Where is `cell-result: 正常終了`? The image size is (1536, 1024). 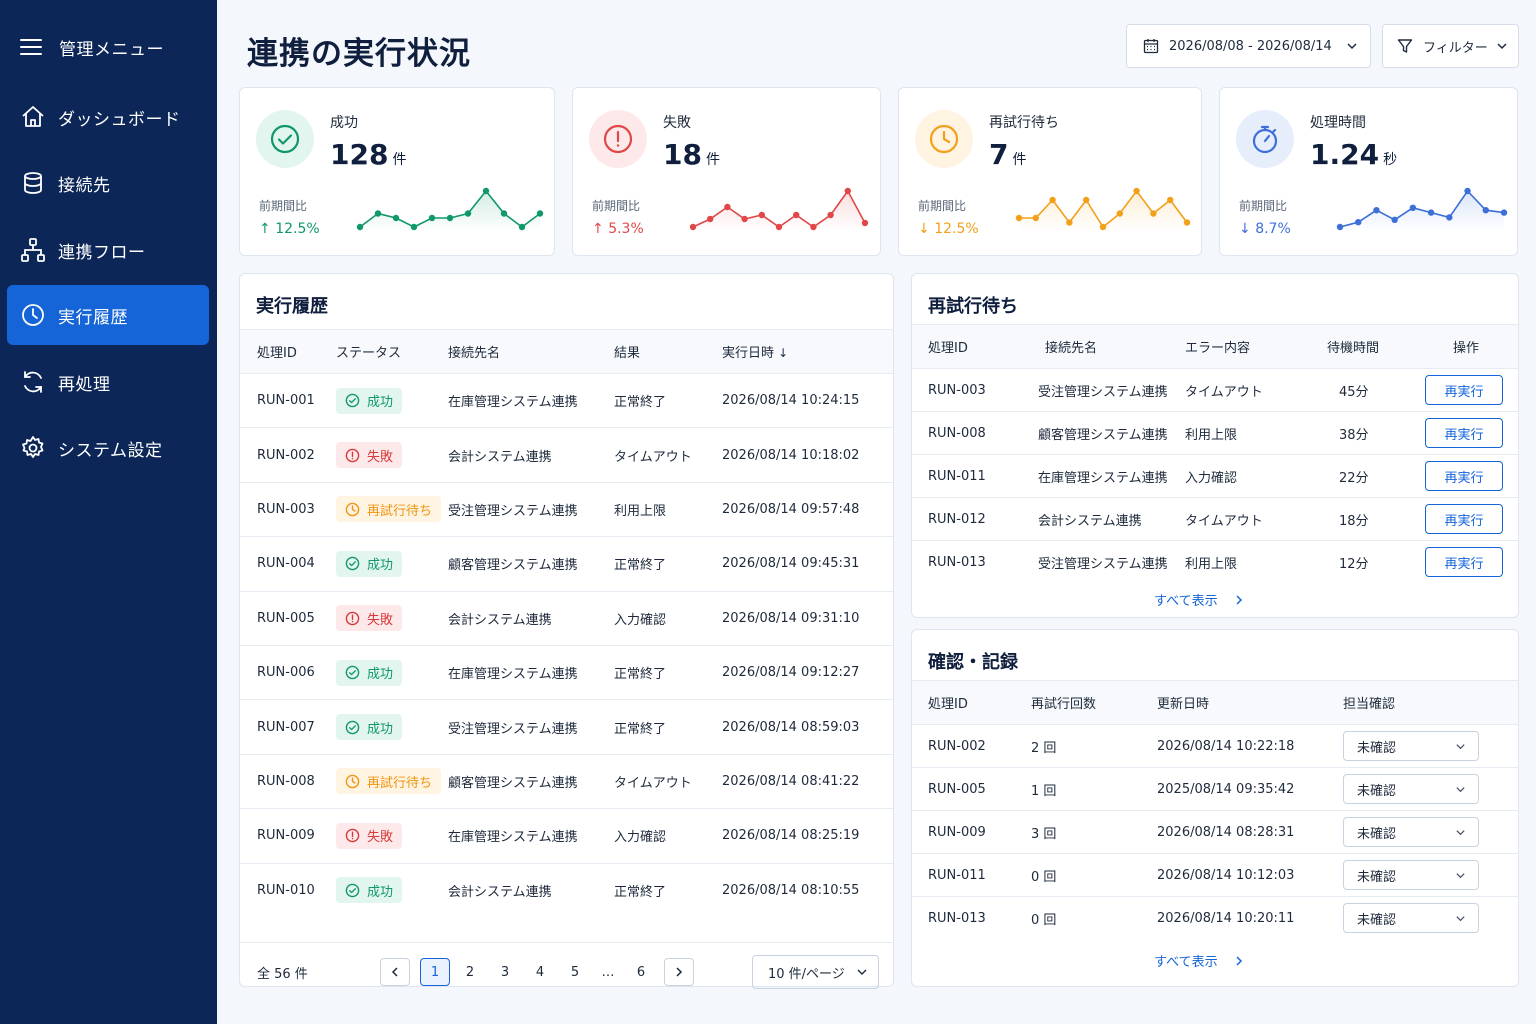
cell-result: 正常終了 is located at coordinates (668, 727).